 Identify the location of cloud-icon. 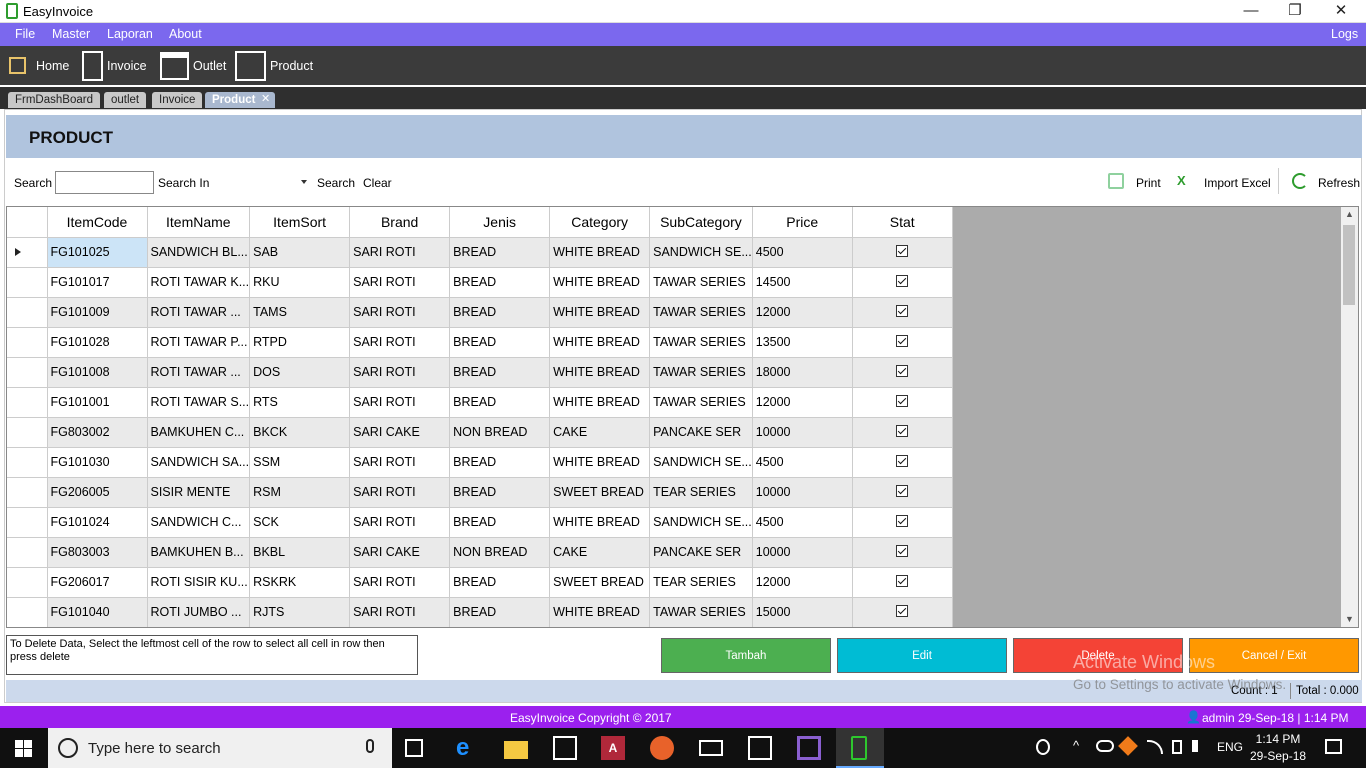
(1105, 746).